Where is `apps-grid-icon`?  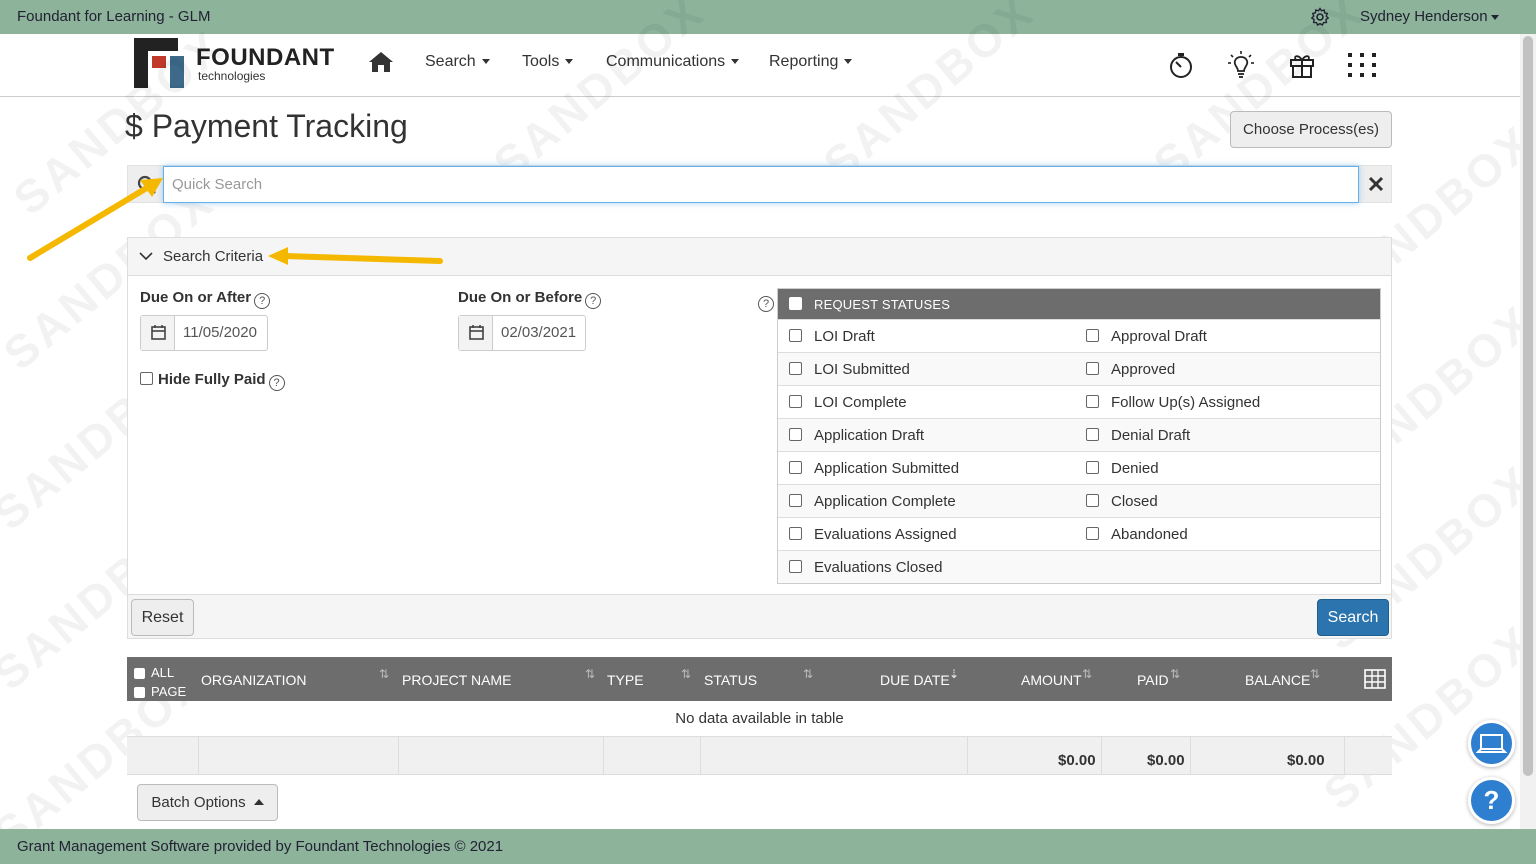
apps-grid-icon is located at coordinates (1362, 65).